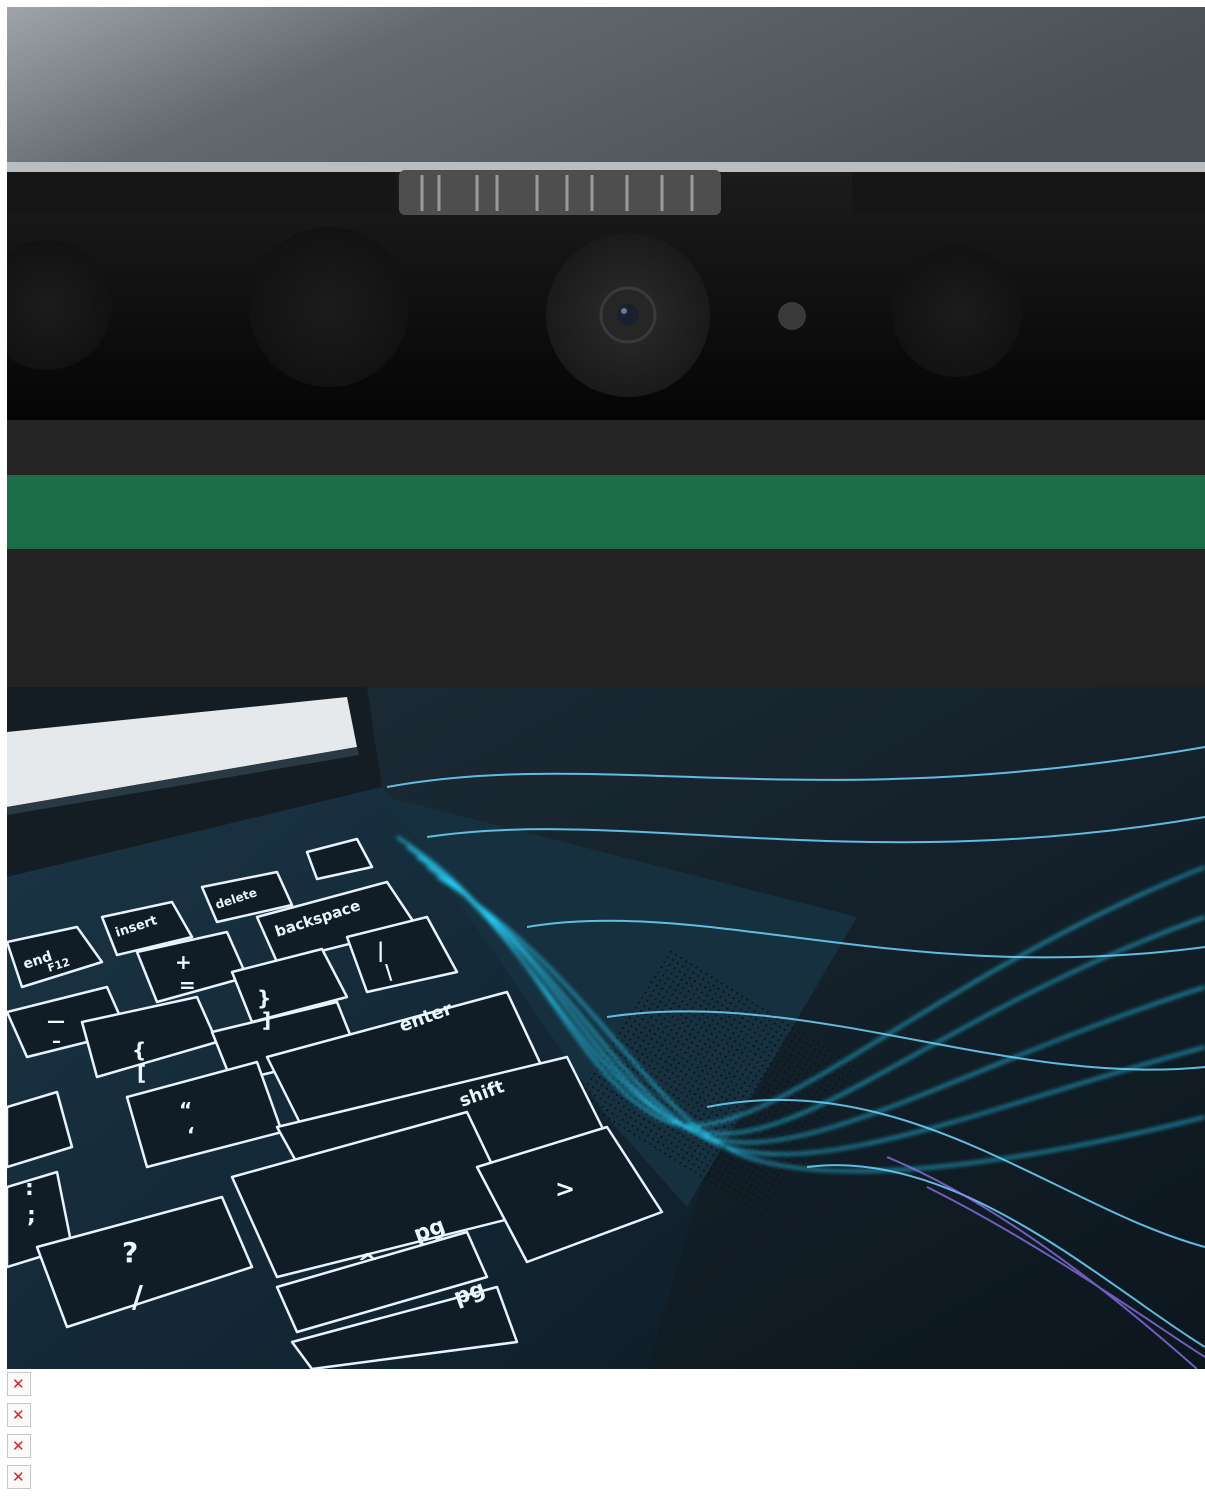 The image size is (1205, 1496). What do you see at coordinates (266, 1020) in the screenshot?
I see `key-bracket-close: ]` at bounding box center [266, 1020].